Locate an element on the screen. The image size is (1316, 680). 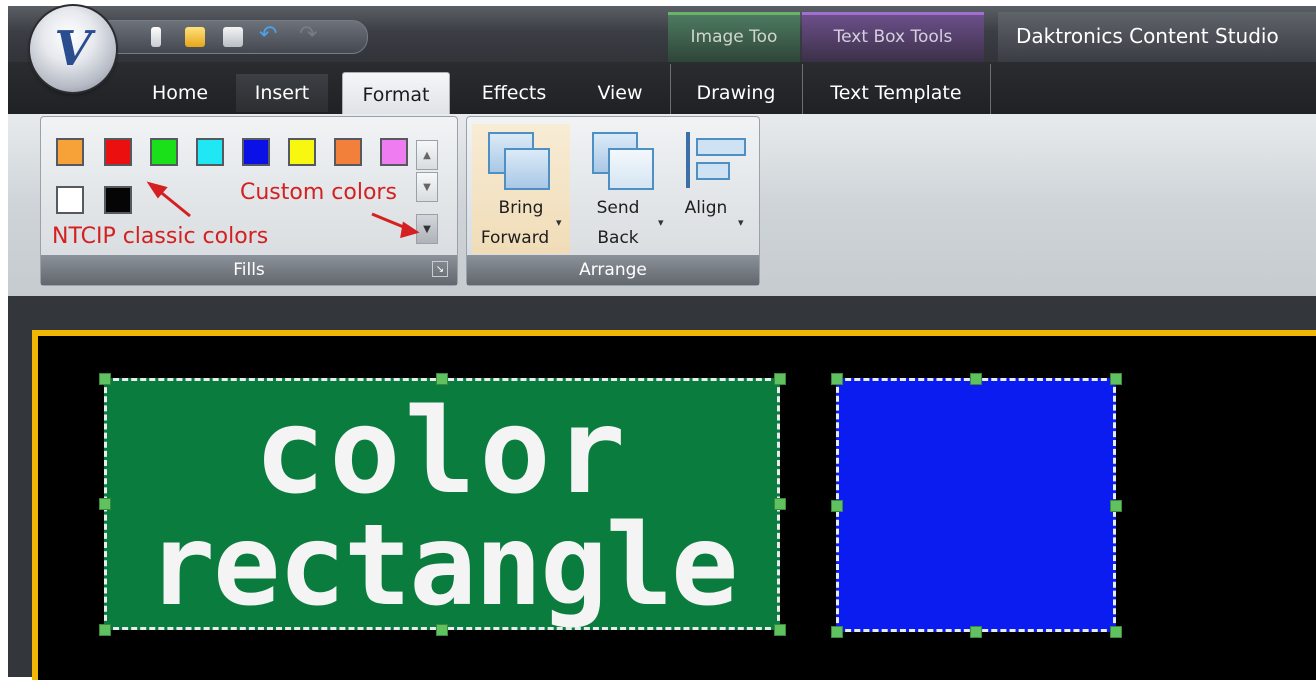
bring-forward-label-1: Bring is located at coordinates (521, 208).